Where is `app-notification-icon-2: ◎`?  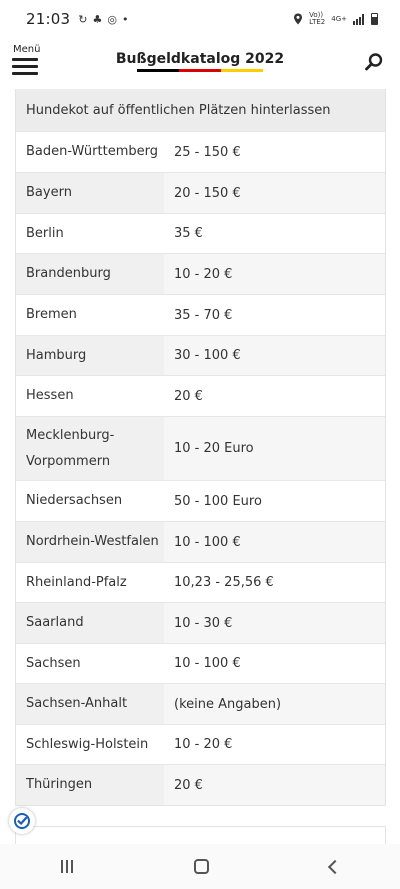 app-notification-icon-2: ◎ is located at coordinates (112, 19).